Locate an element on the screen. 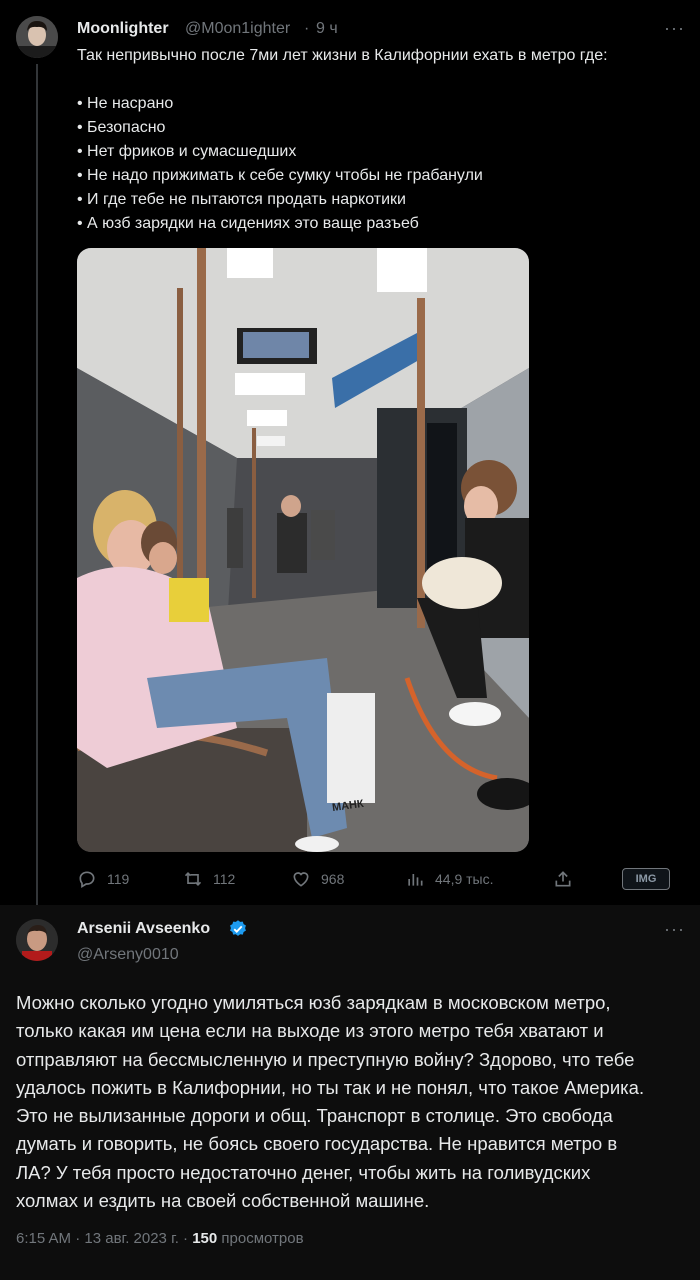 Image resolution: width=700 pixels, height=1280 pixels. action-bar: 119 112 968 44,9 тыс. is located at coordinates (377, 879).